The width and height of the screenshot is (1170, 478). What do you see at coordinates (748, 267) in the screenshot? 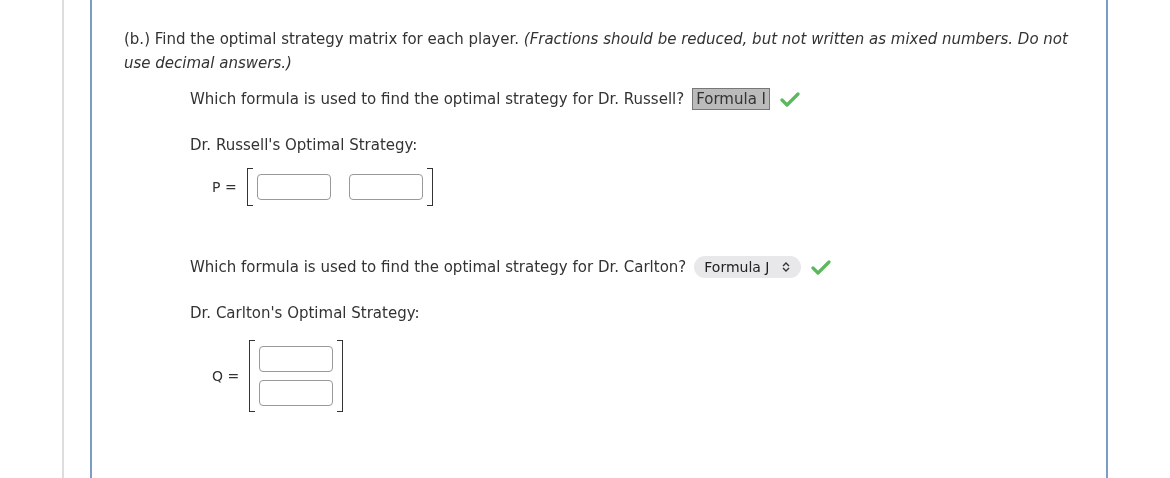
I see `formula-dropdown: Formula J` at bounding box center [748, 267].